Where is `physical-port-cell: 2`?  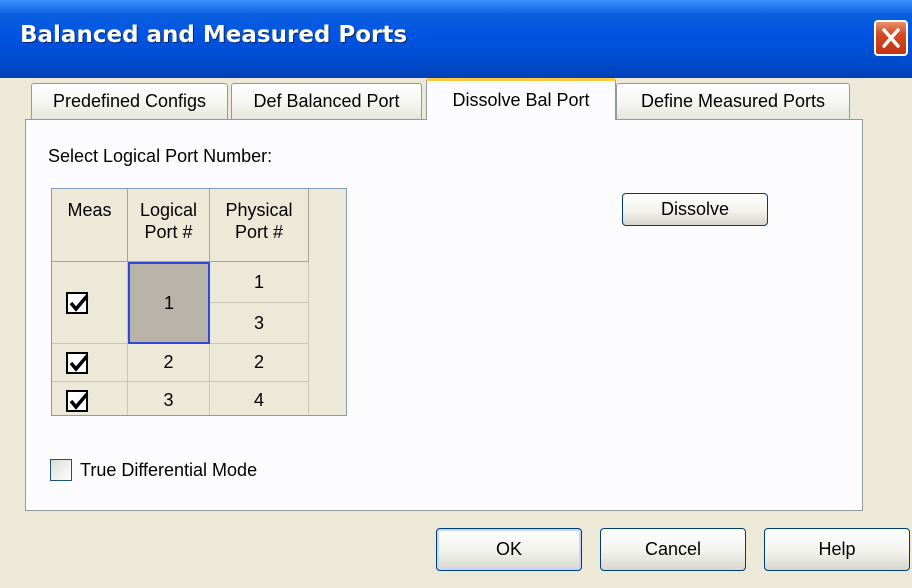
physical-port-cell: 2 is located at coordinates (259, 363).